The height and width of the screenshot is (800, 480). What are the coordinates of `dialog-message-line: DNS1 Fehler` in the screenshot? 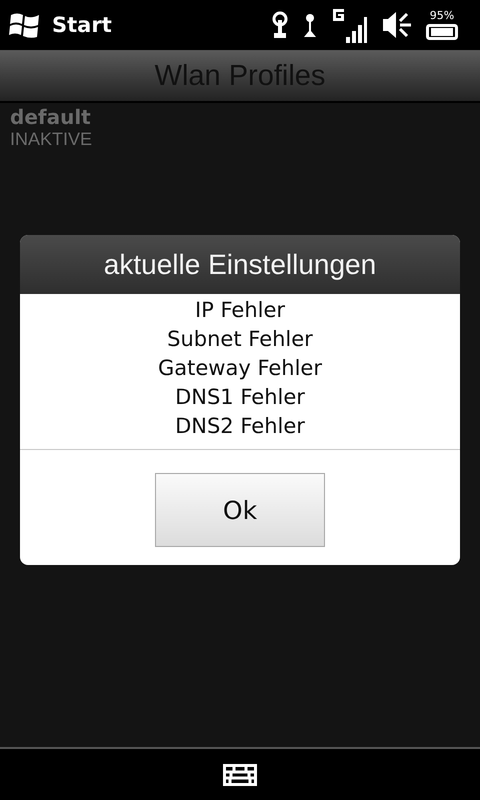 It's located at (240, 397).